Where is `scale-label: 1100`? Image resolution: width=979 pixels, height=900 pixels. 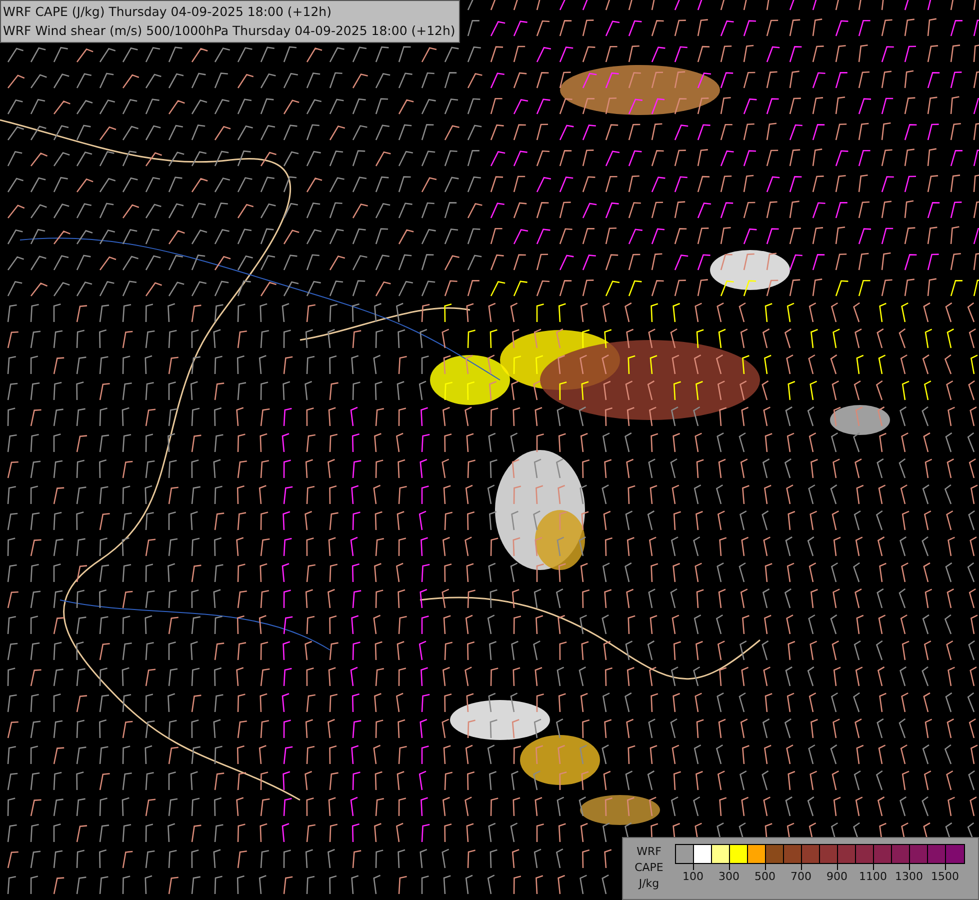
scale-label: 1100 is located at coordinates (873, 876).